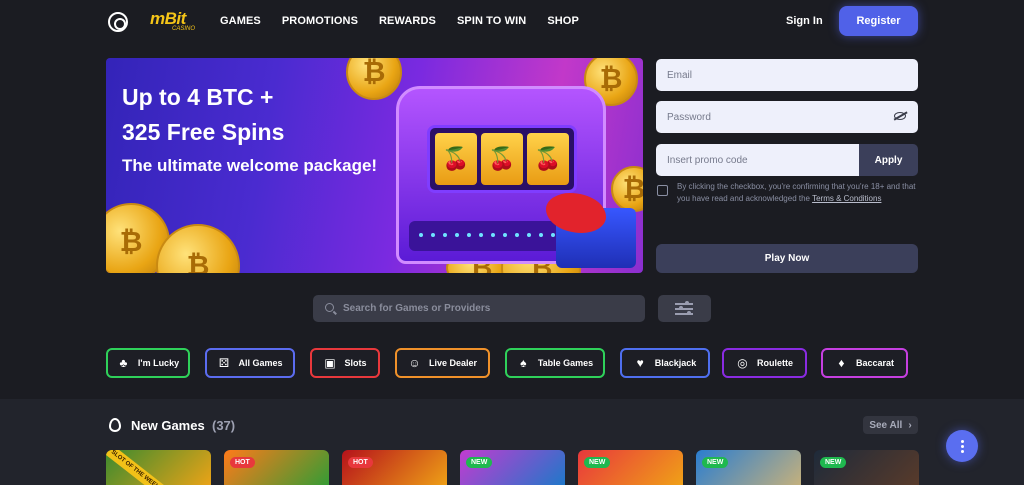 This screenshot has height=485, width=1024. I want to click on playing-cards-icon: ♥, so click(640, 362).